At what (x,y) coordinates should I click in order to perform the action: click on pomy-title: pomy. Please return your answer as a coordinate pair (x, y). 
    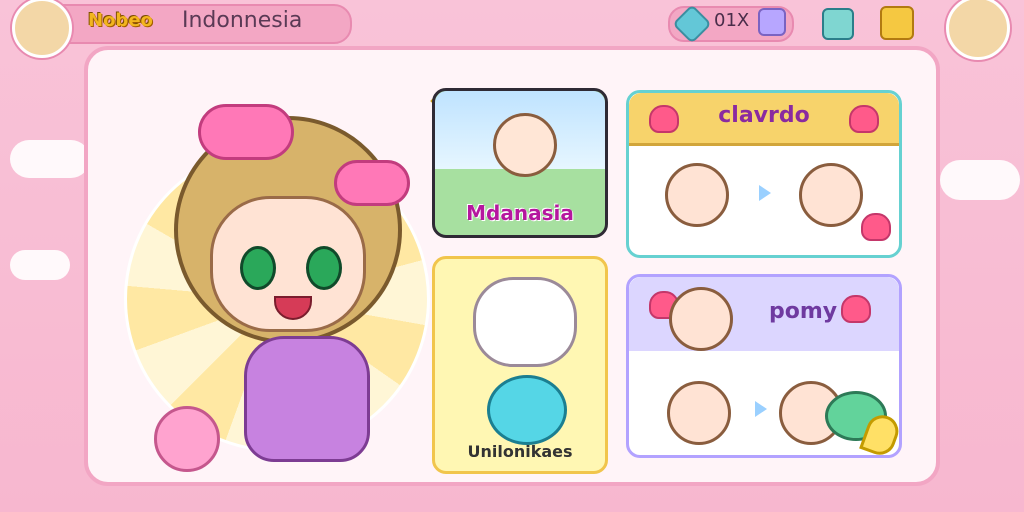
    Looking at the image, I should click on (803, 311).